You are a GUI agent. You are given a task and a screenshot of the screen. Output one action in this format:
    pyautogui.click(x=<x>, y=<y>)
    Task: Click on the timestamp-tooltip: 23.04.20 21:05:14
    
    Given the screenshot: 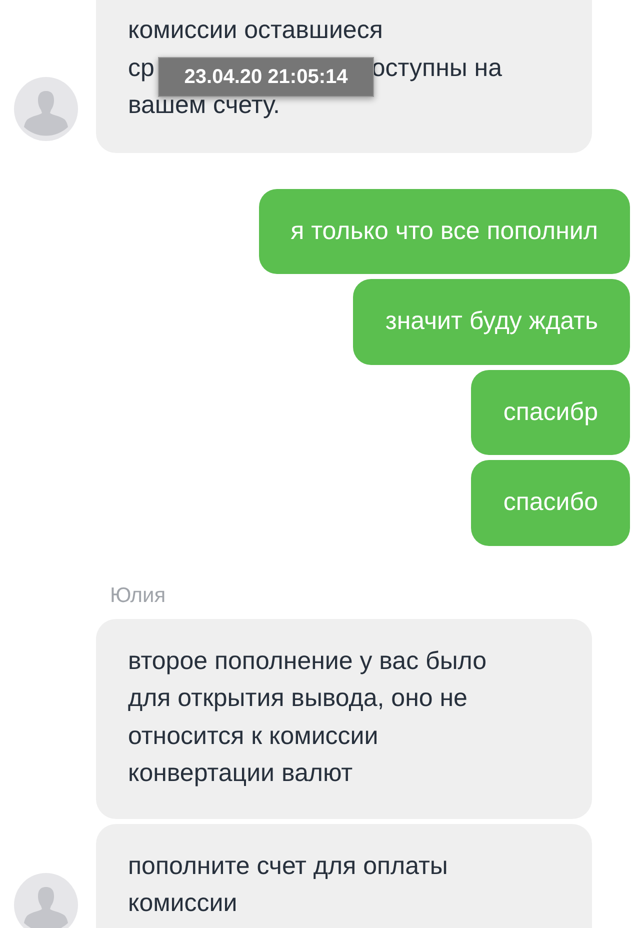 What is the action you would take?
    pyautogui.click(x=266, y=77)
    